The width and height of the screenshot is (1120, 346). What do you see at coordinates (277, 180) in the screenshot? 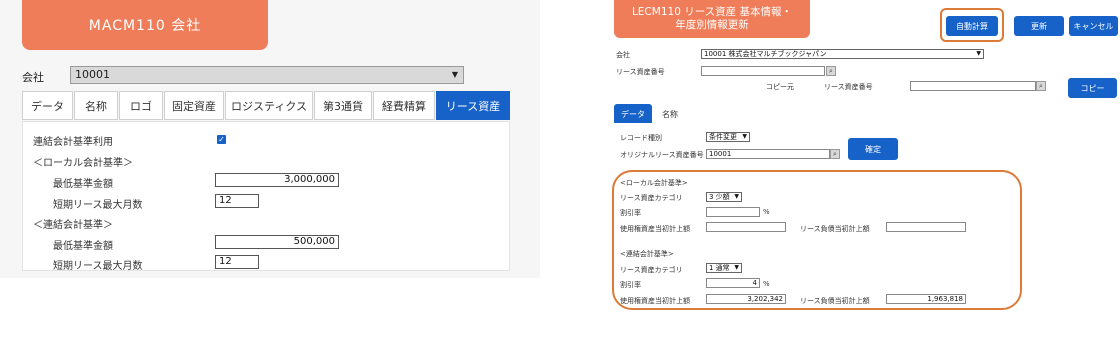
I see `local-min-amount-input: 3,000,000` at bounding box center [277, 180].